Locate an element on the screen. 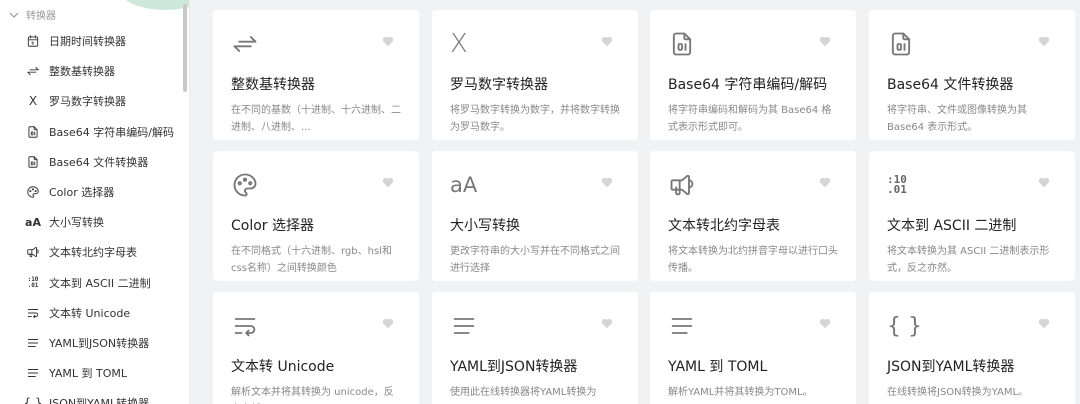 Image resolution: width=1080 pixels, height=404 pixels. sidebar-item-label: 整数基转换器 is located at coordinates (82, 72).